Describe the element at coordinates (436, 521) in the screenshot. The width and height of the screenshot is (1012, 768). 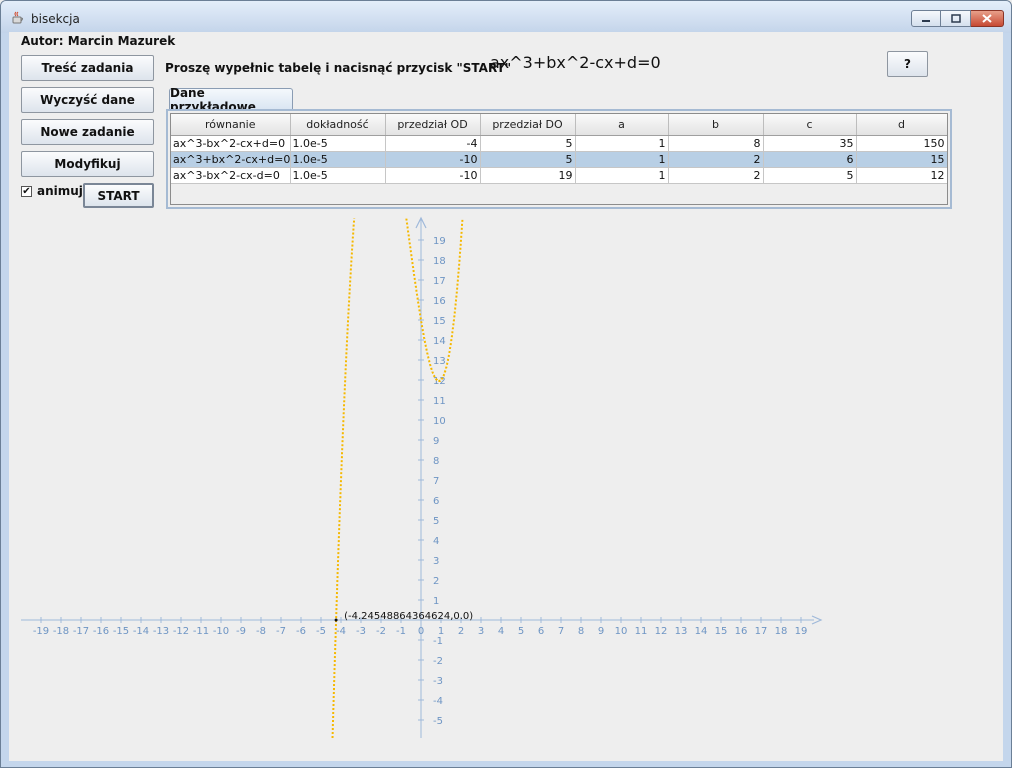
I see `y-tick-label: 5` at that location.